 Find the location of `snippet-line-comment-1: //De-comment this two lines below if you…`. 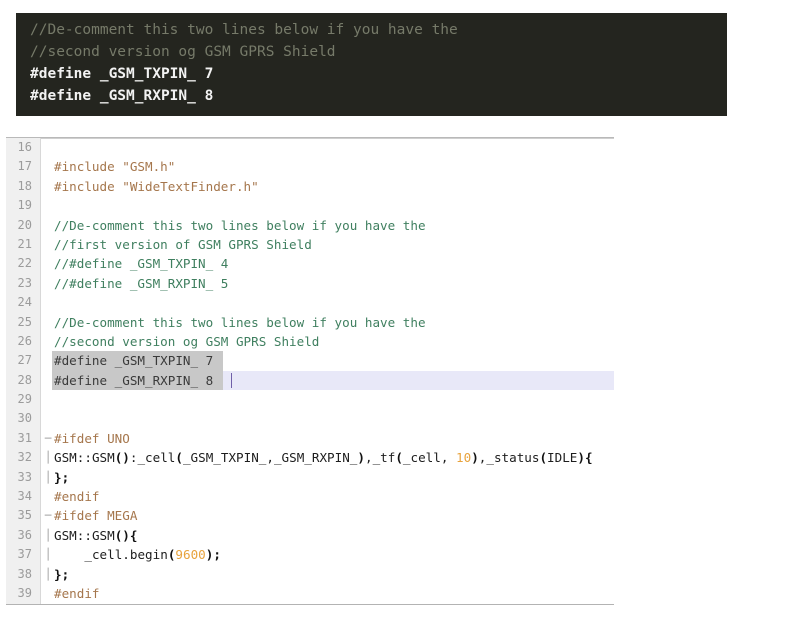

snippet-line-comment-1: //De-comment this two lines below if you… is located at coordinates (244, 30).